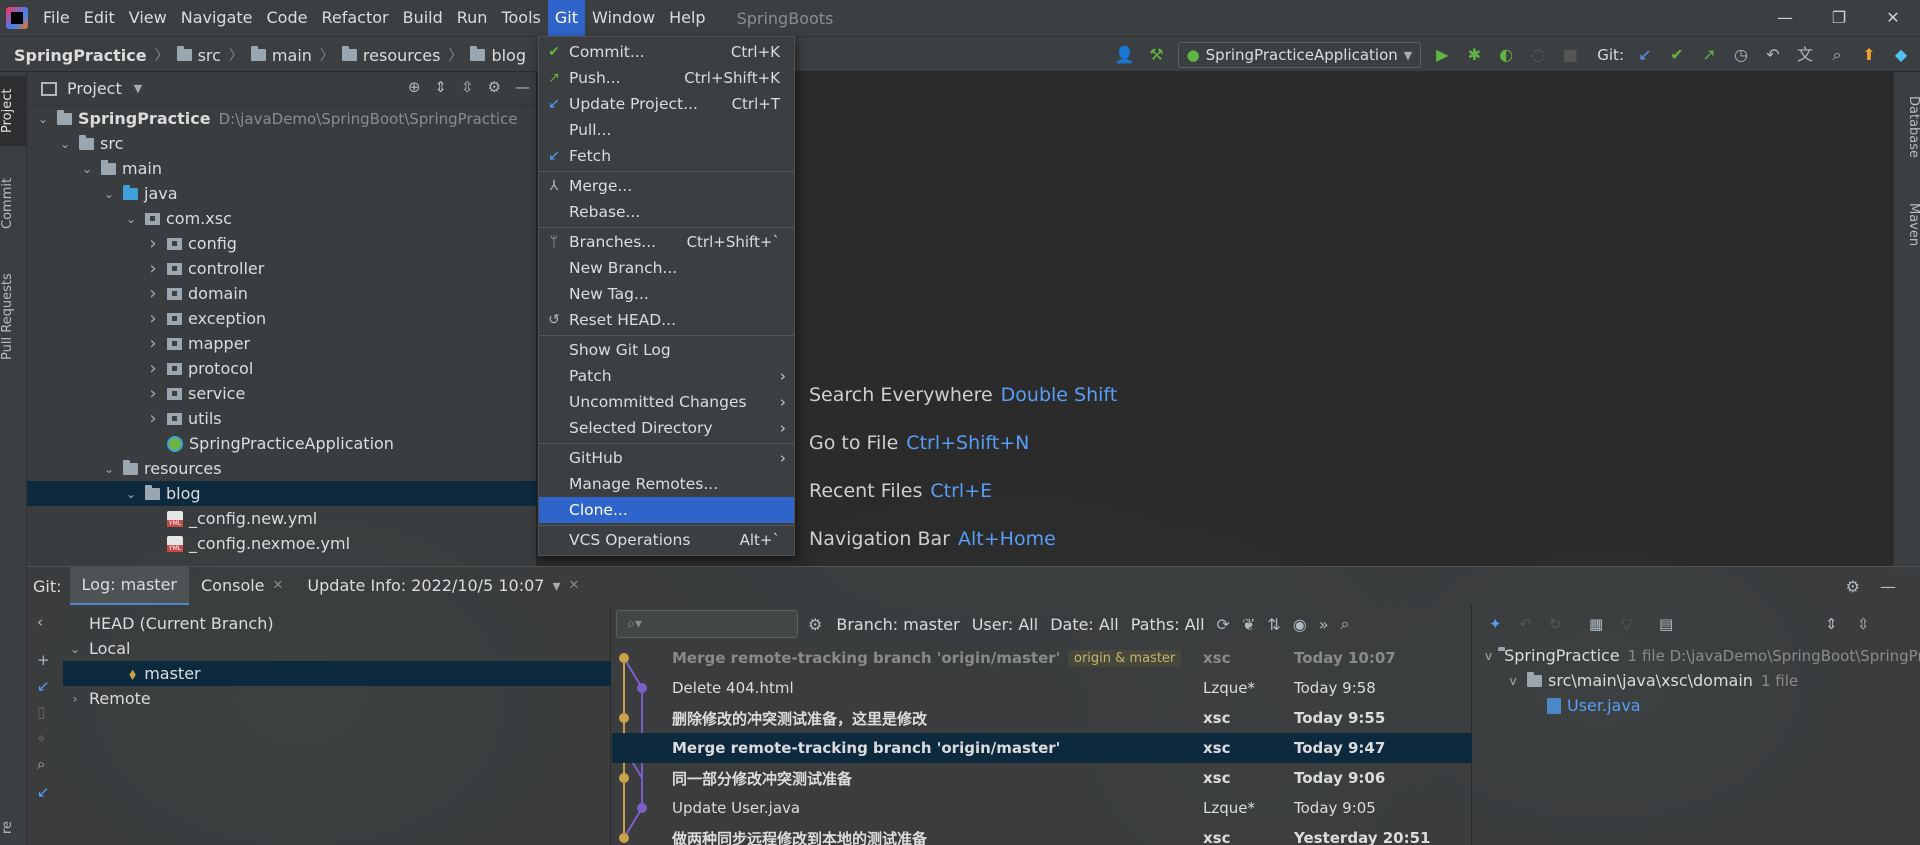  Describe the element at coordinates (94, 88) in the screenshot. I see `project-header-title: Project` at that location.